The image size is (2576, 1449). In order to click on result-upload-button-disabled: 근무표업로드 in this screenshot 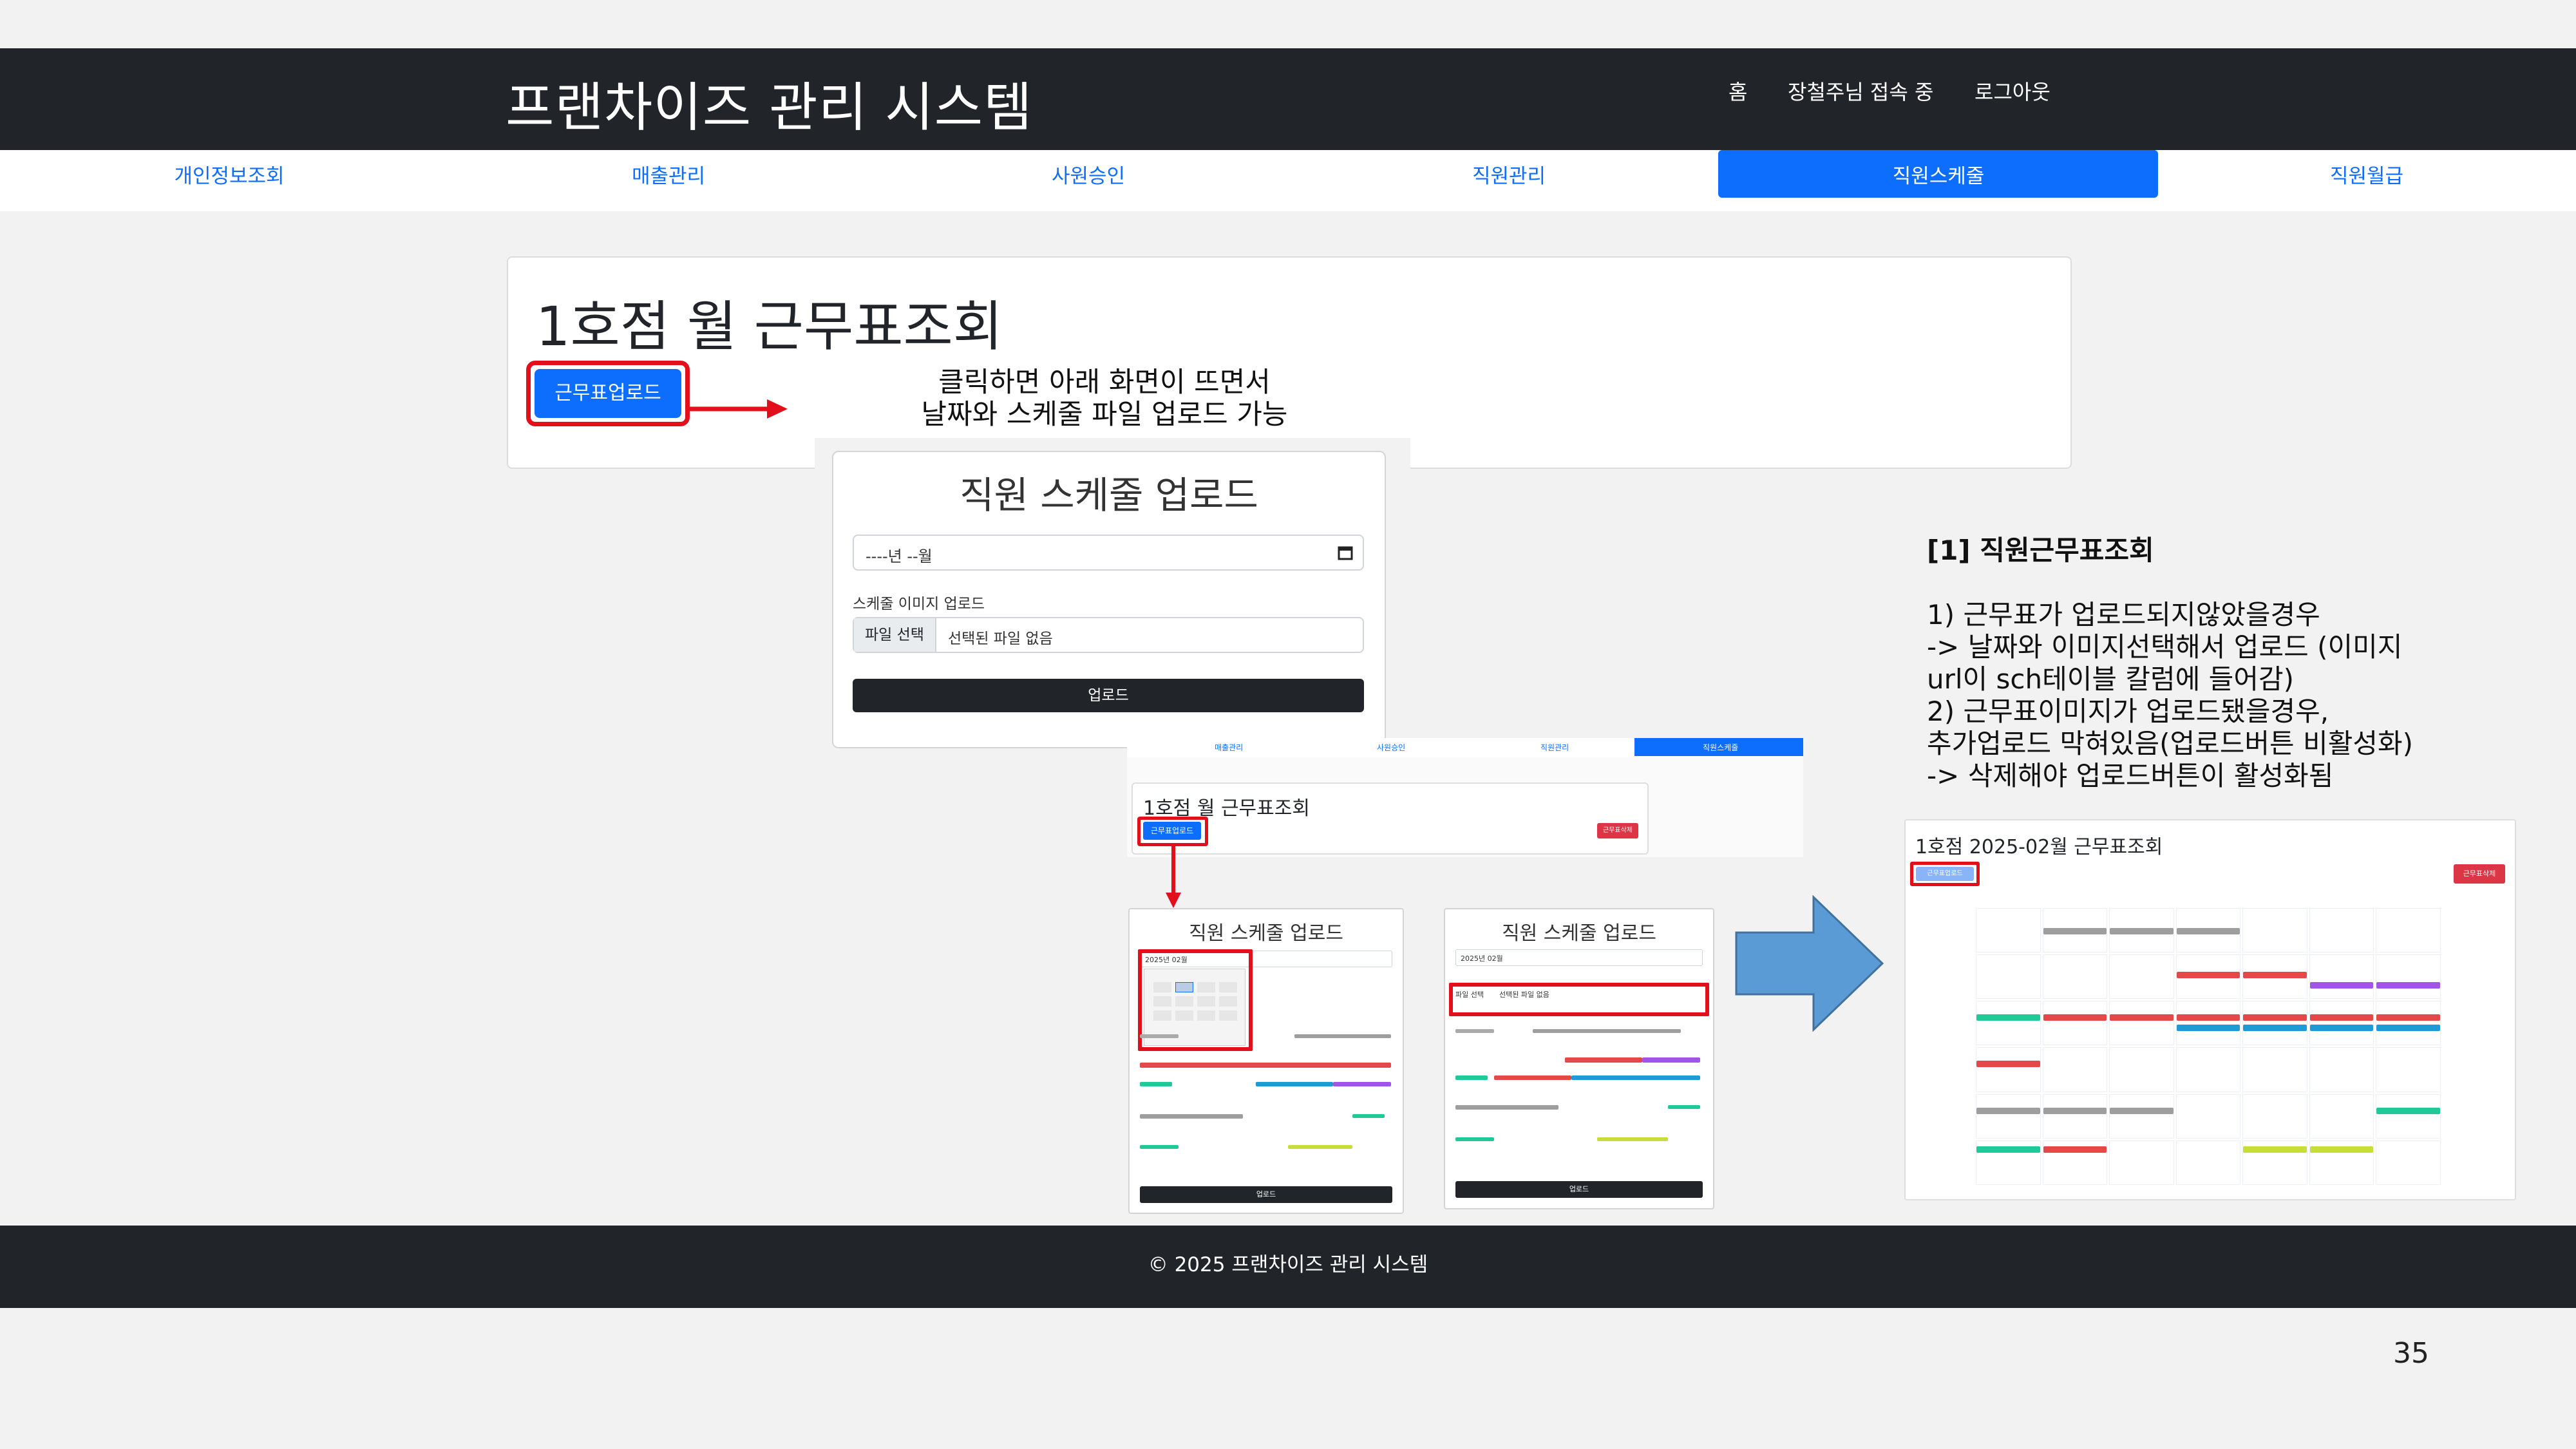, I will do `click(1945, 874)`.